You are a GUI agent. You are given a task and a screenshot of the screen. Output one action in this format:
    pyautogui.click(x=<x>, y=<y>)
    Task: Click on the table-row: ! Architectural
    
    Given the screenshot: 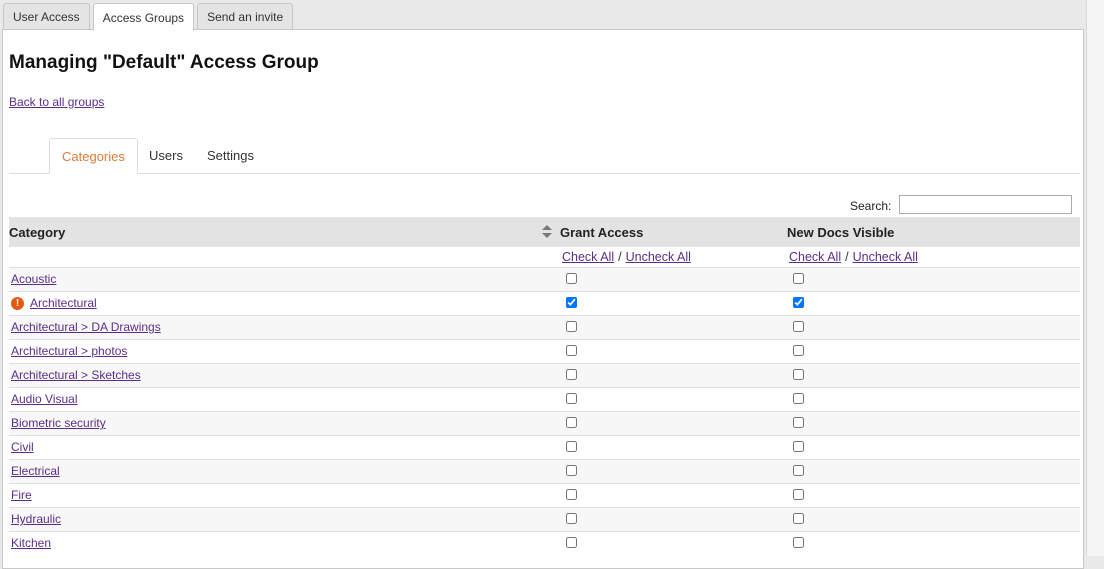 What is the action you would take?
    pyautogui.click(x=544, y=303)
    